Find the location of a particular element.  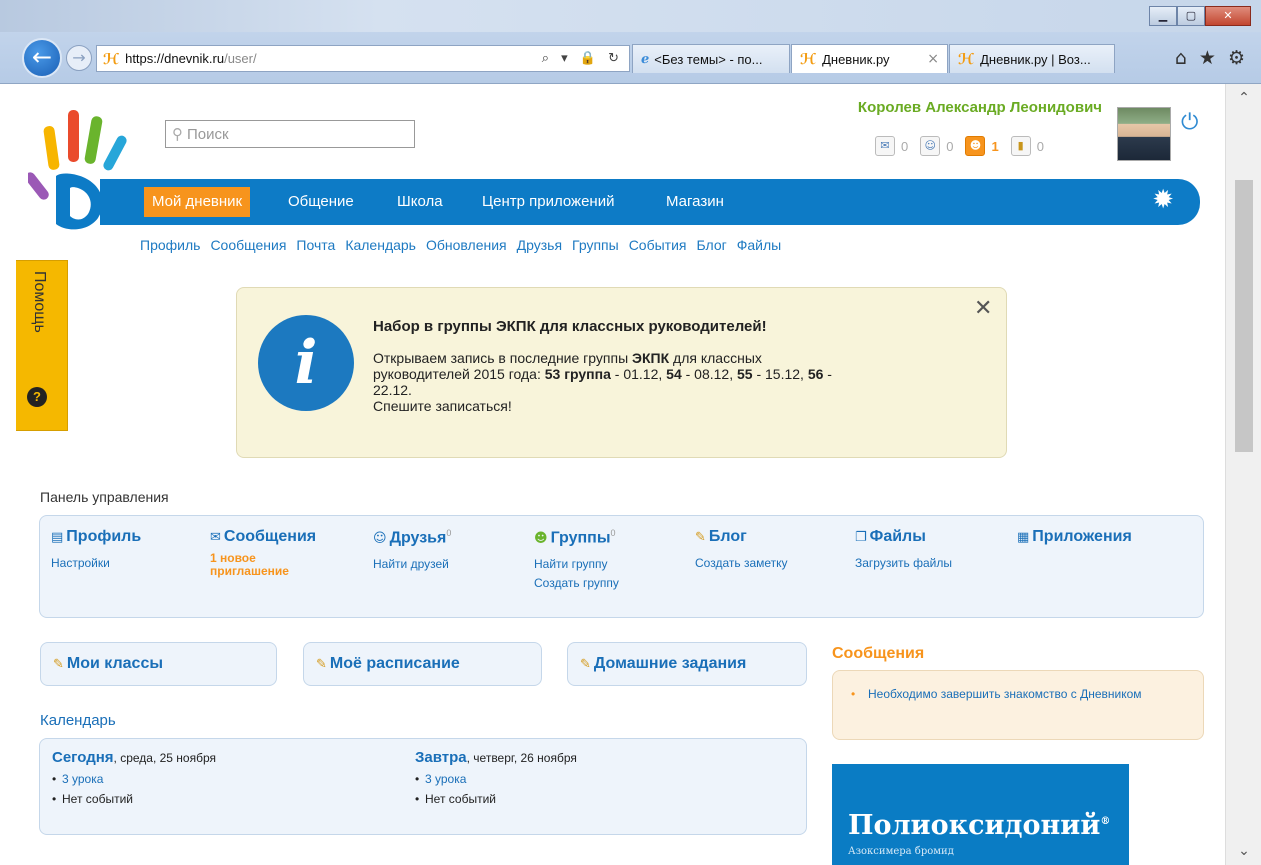

today-lessons-link: 3 урока is located at coordinates (134, 779).